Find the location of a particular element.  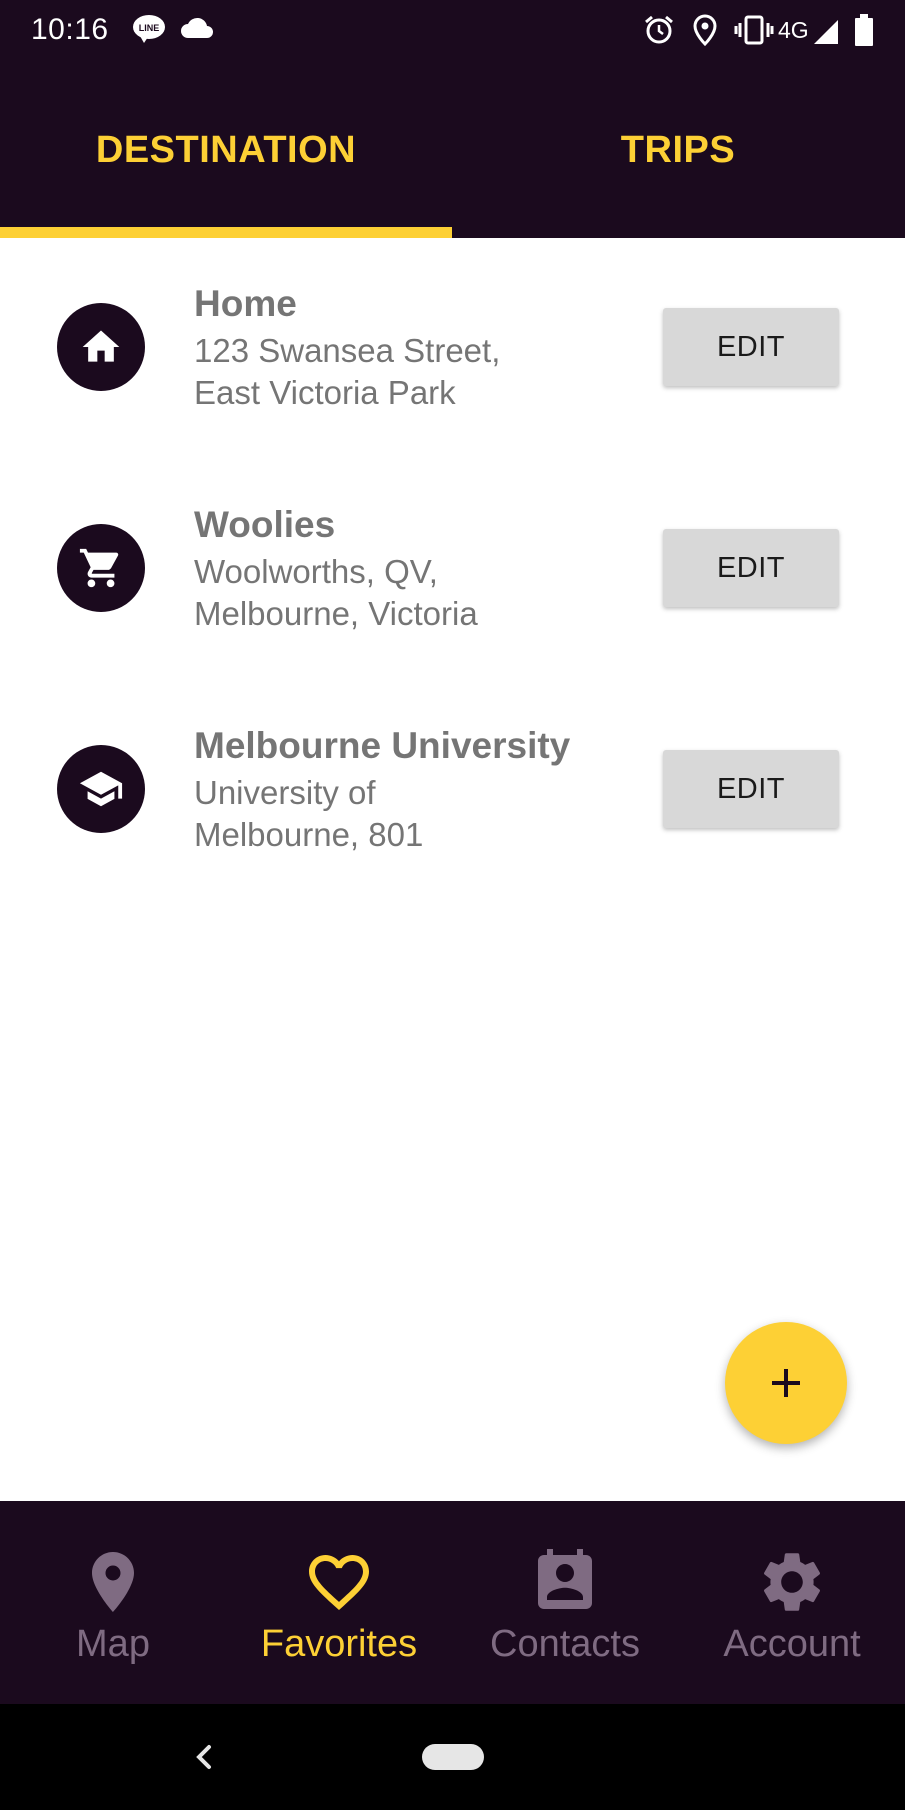

address-line-1: 123 Swansea Street, is located at coordinates (347, 350).